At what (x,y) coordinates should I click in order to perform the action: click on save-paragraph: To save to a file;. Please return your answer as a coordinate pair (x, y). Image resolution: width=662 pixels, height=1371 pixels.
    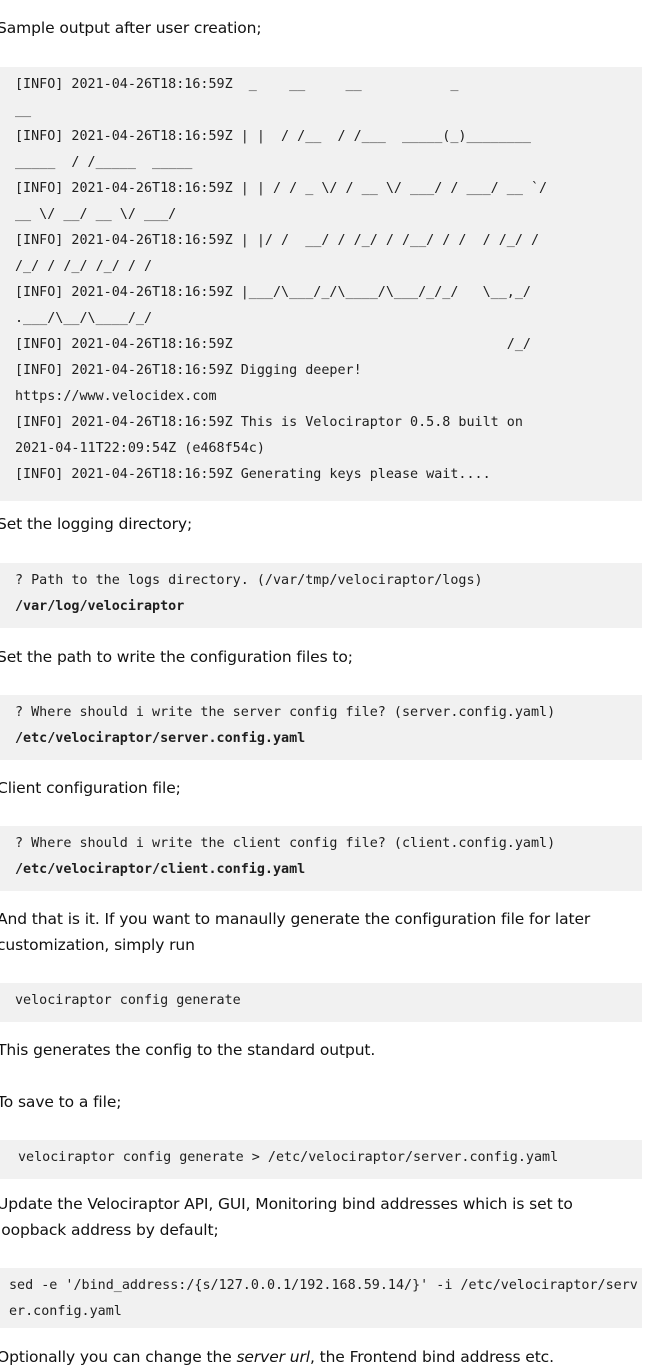
    Looking at the image, I should click on (61, 1102).